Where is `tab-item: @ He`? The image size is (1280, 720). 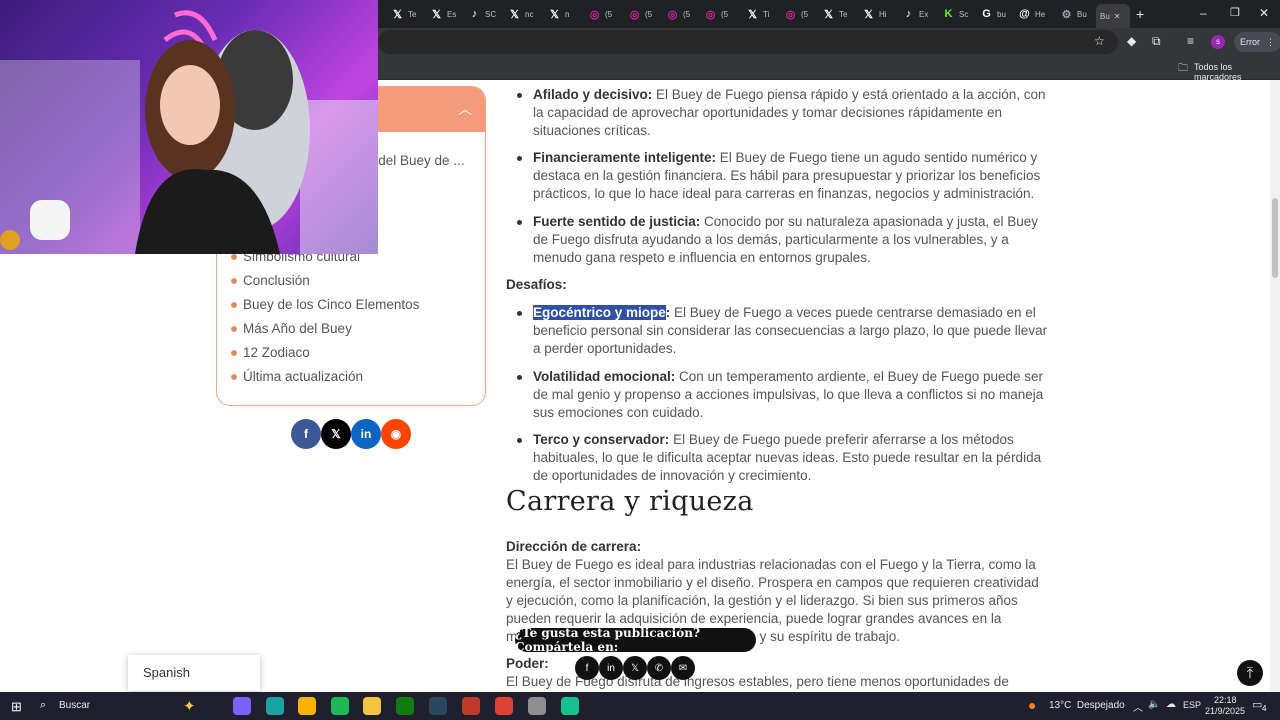 tab-item: @ He is located at coordinates (1031, 14).